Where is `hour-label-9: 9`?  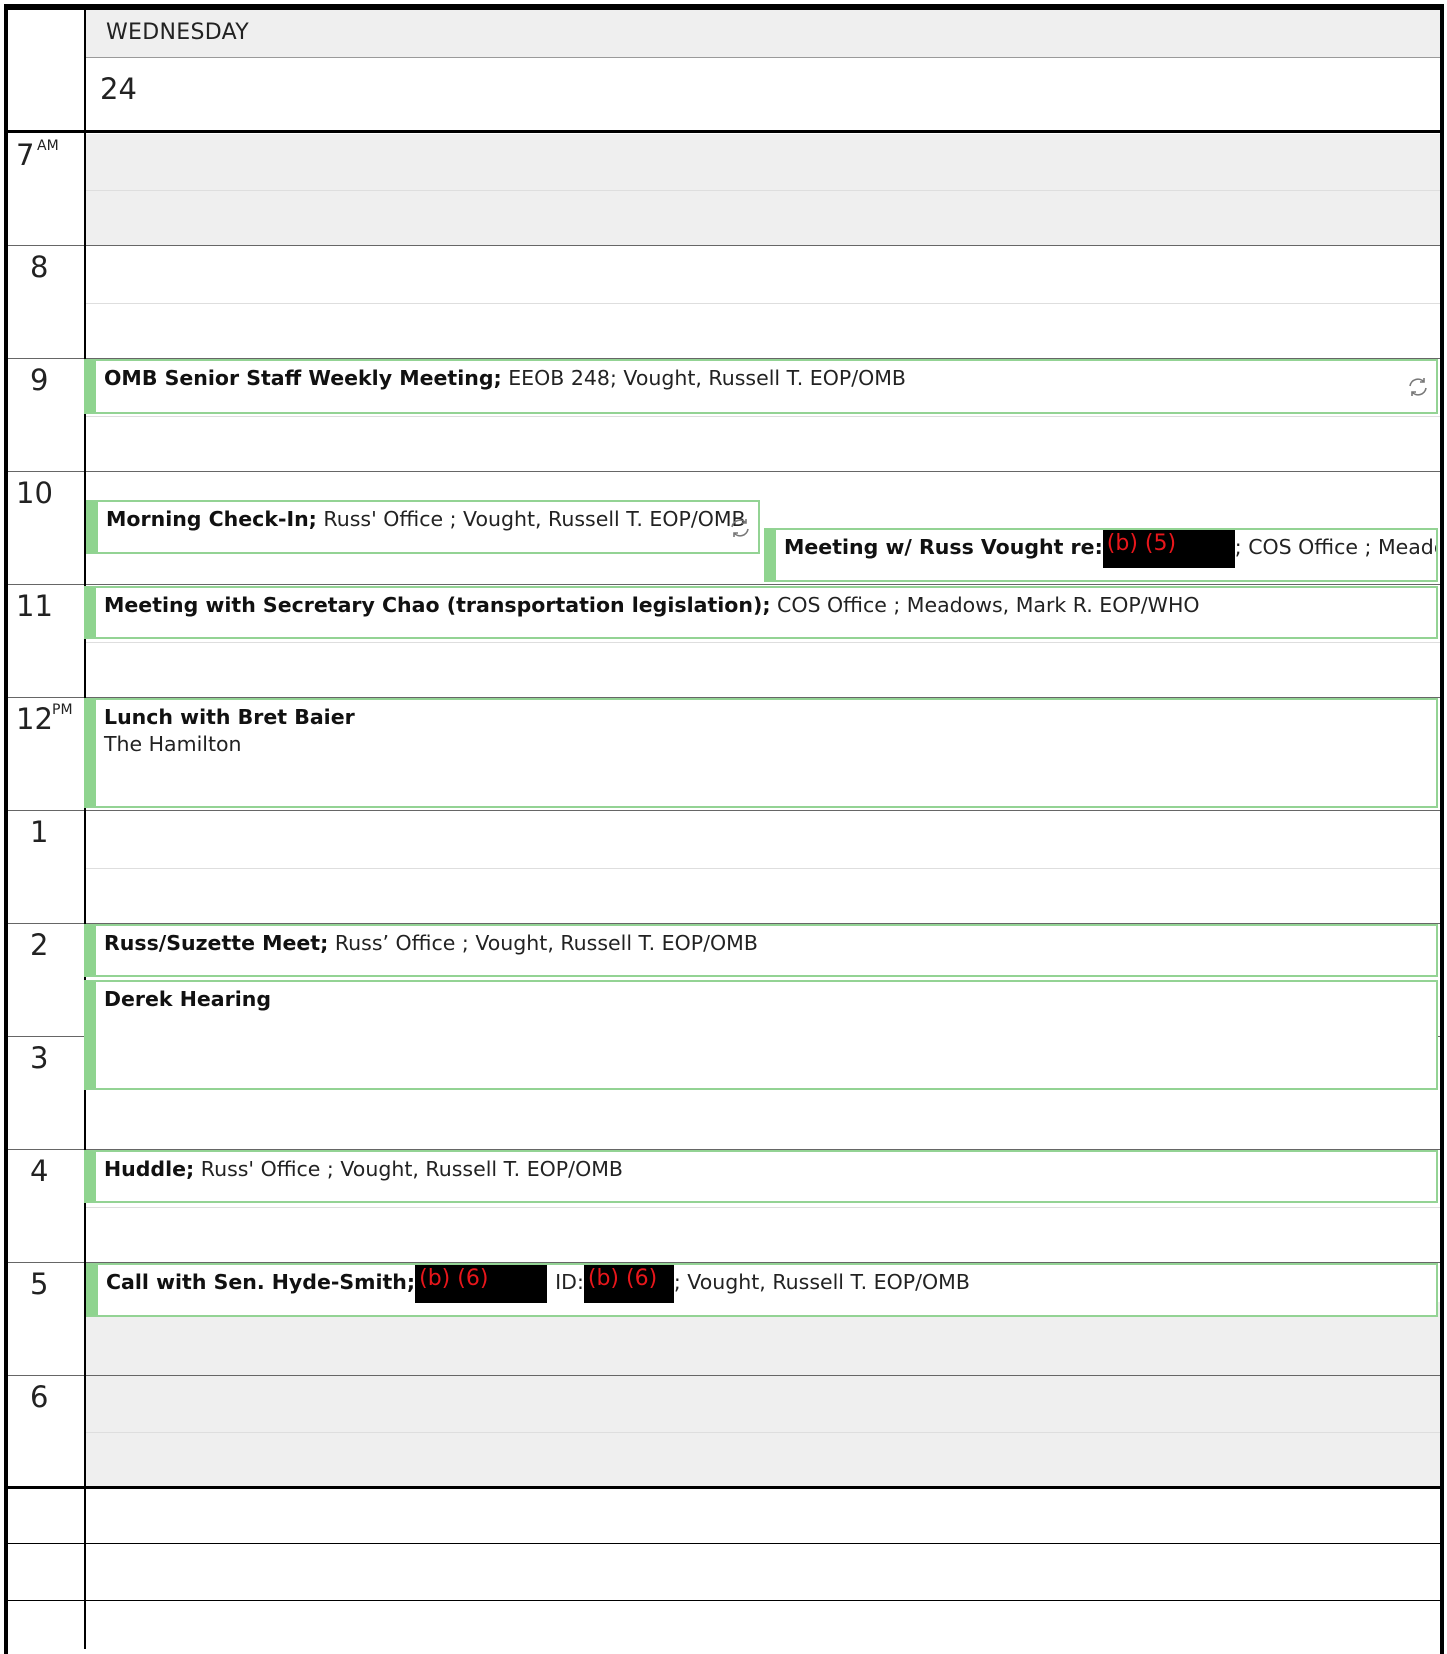 hour-label-9: 9 is located at coordinates (39, 380).